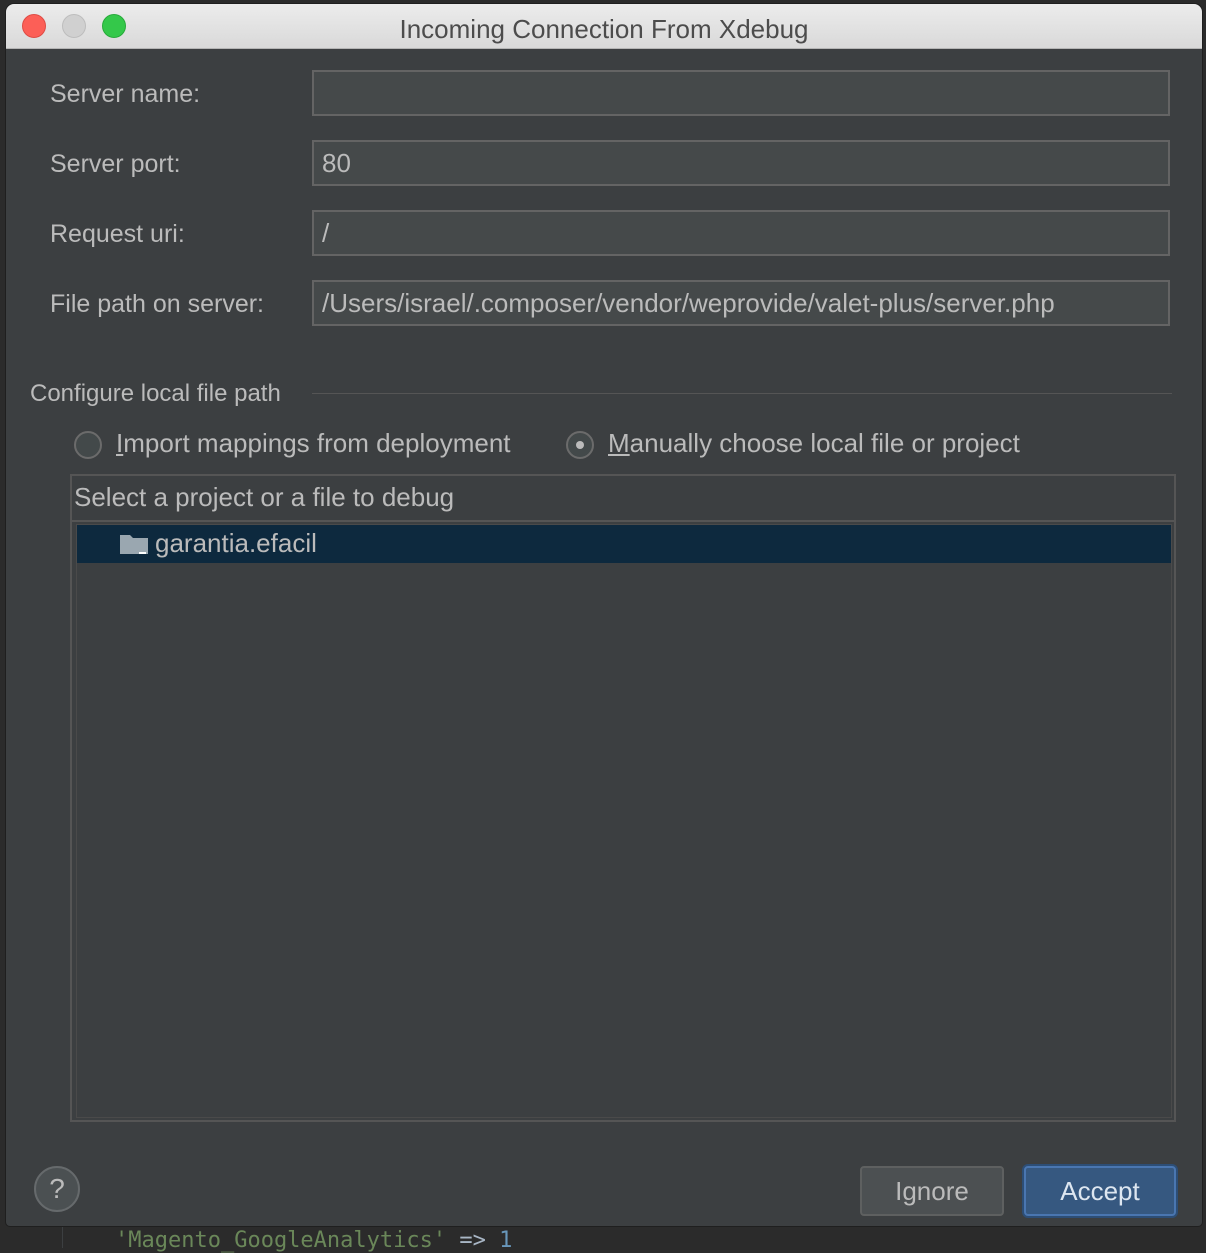  I want to click on manual-choose-radio, so click(580, 445).